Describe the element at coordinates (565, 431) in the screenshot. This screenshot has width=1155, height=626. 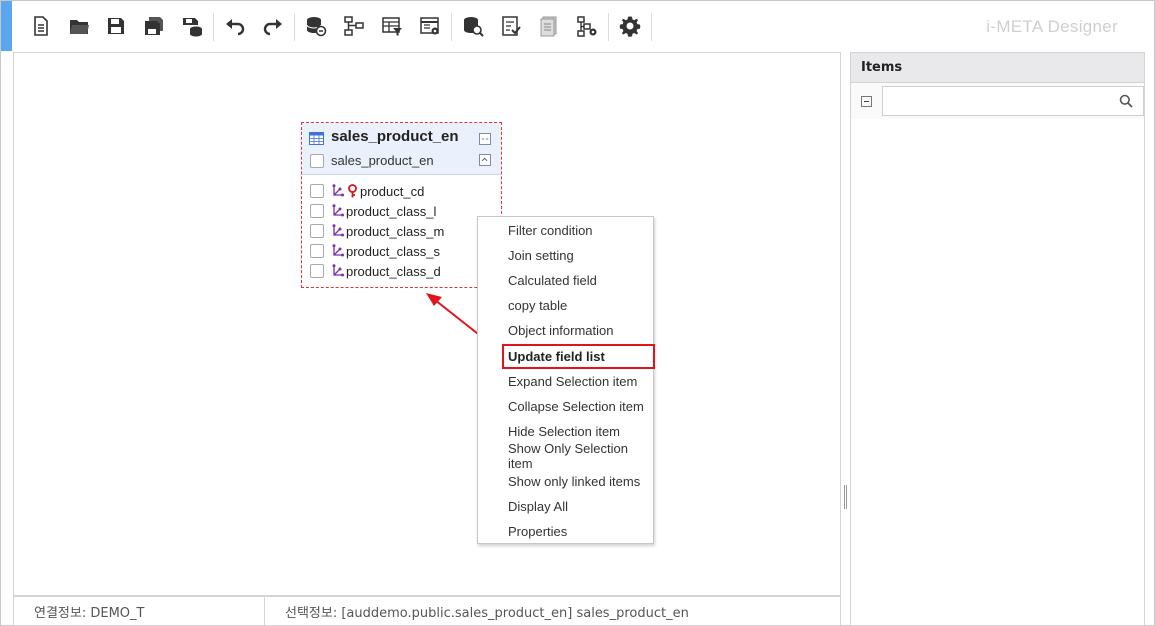
I see `menu-item-hide-selection: Hide Selection item` at that location.